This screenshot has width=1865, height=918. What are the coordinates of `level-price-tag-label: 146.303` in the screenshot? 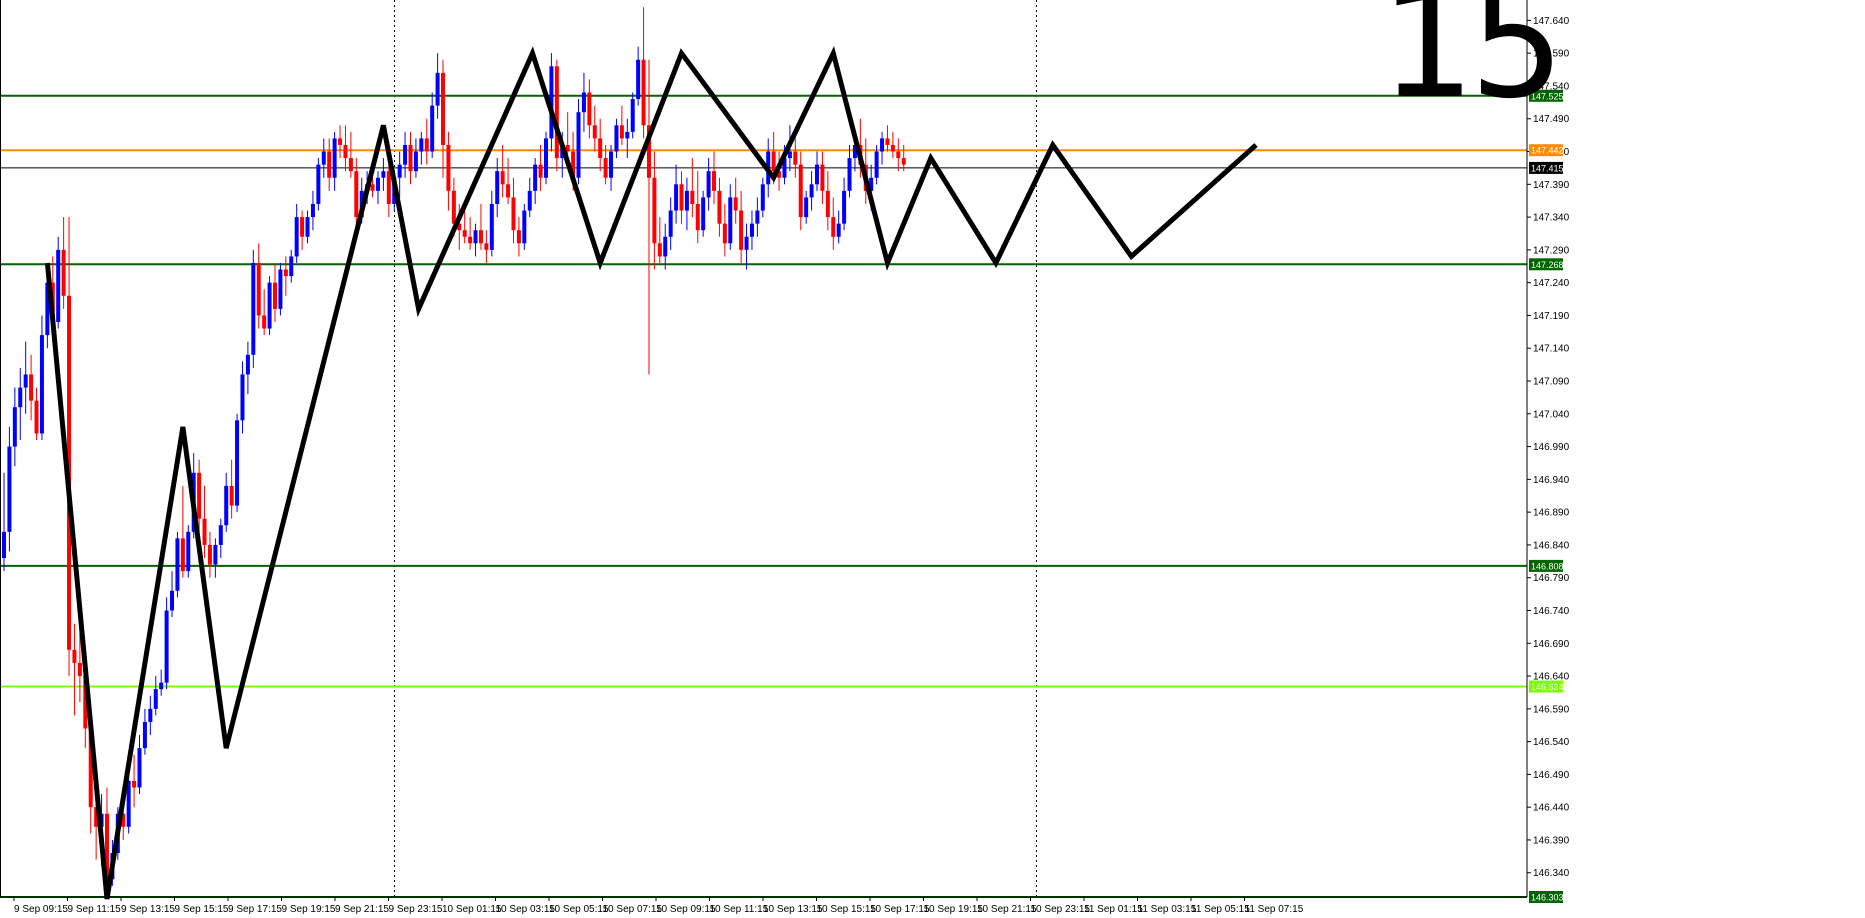 It's located at (1547, 898).